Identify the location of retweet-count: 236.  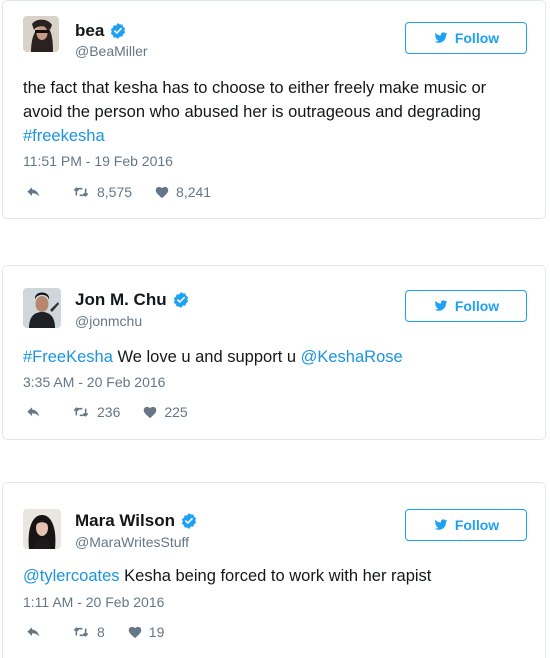
(109, 412).